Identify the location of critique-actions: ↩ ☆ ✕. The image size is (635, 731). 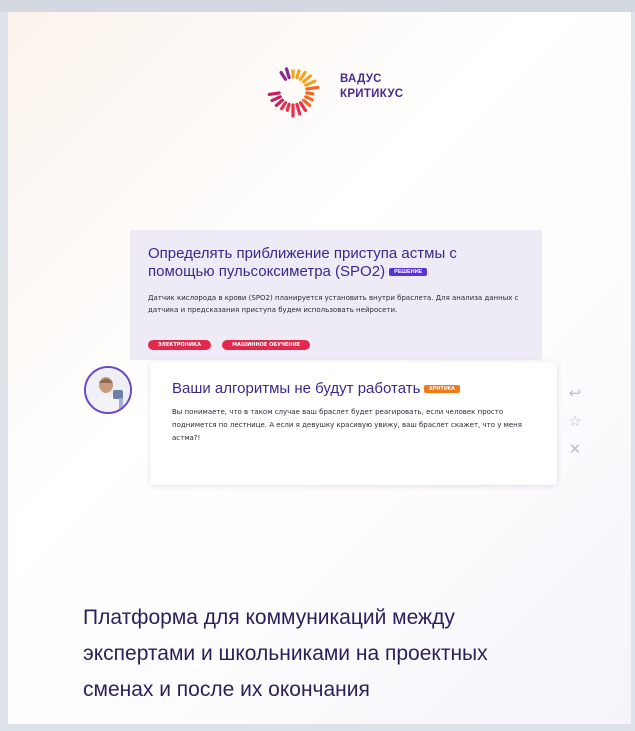
(577, 426).